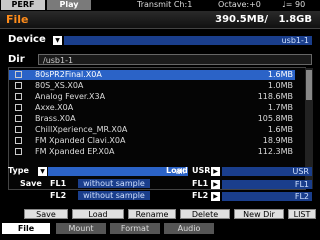 The height and width of the screenshot is (240, 320). I want to click on delete-button: Delete, so click(205, 214).